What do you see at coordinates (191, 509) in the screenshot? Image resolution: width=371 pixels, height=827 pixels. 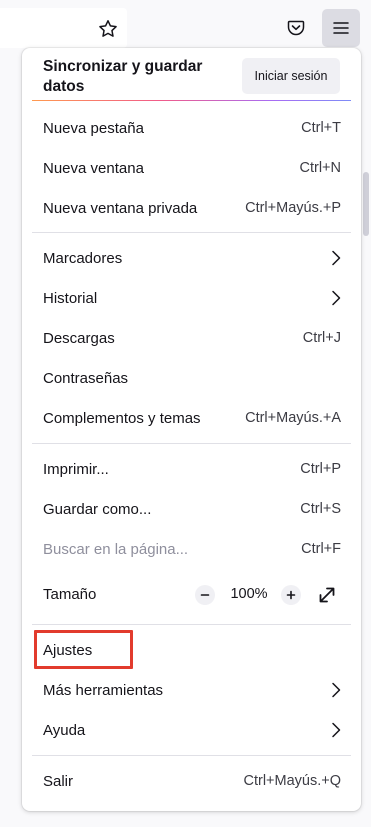 I see `menu-item-save-as: Guardar como... Ctrl+S` at bounding box center [191, 509].